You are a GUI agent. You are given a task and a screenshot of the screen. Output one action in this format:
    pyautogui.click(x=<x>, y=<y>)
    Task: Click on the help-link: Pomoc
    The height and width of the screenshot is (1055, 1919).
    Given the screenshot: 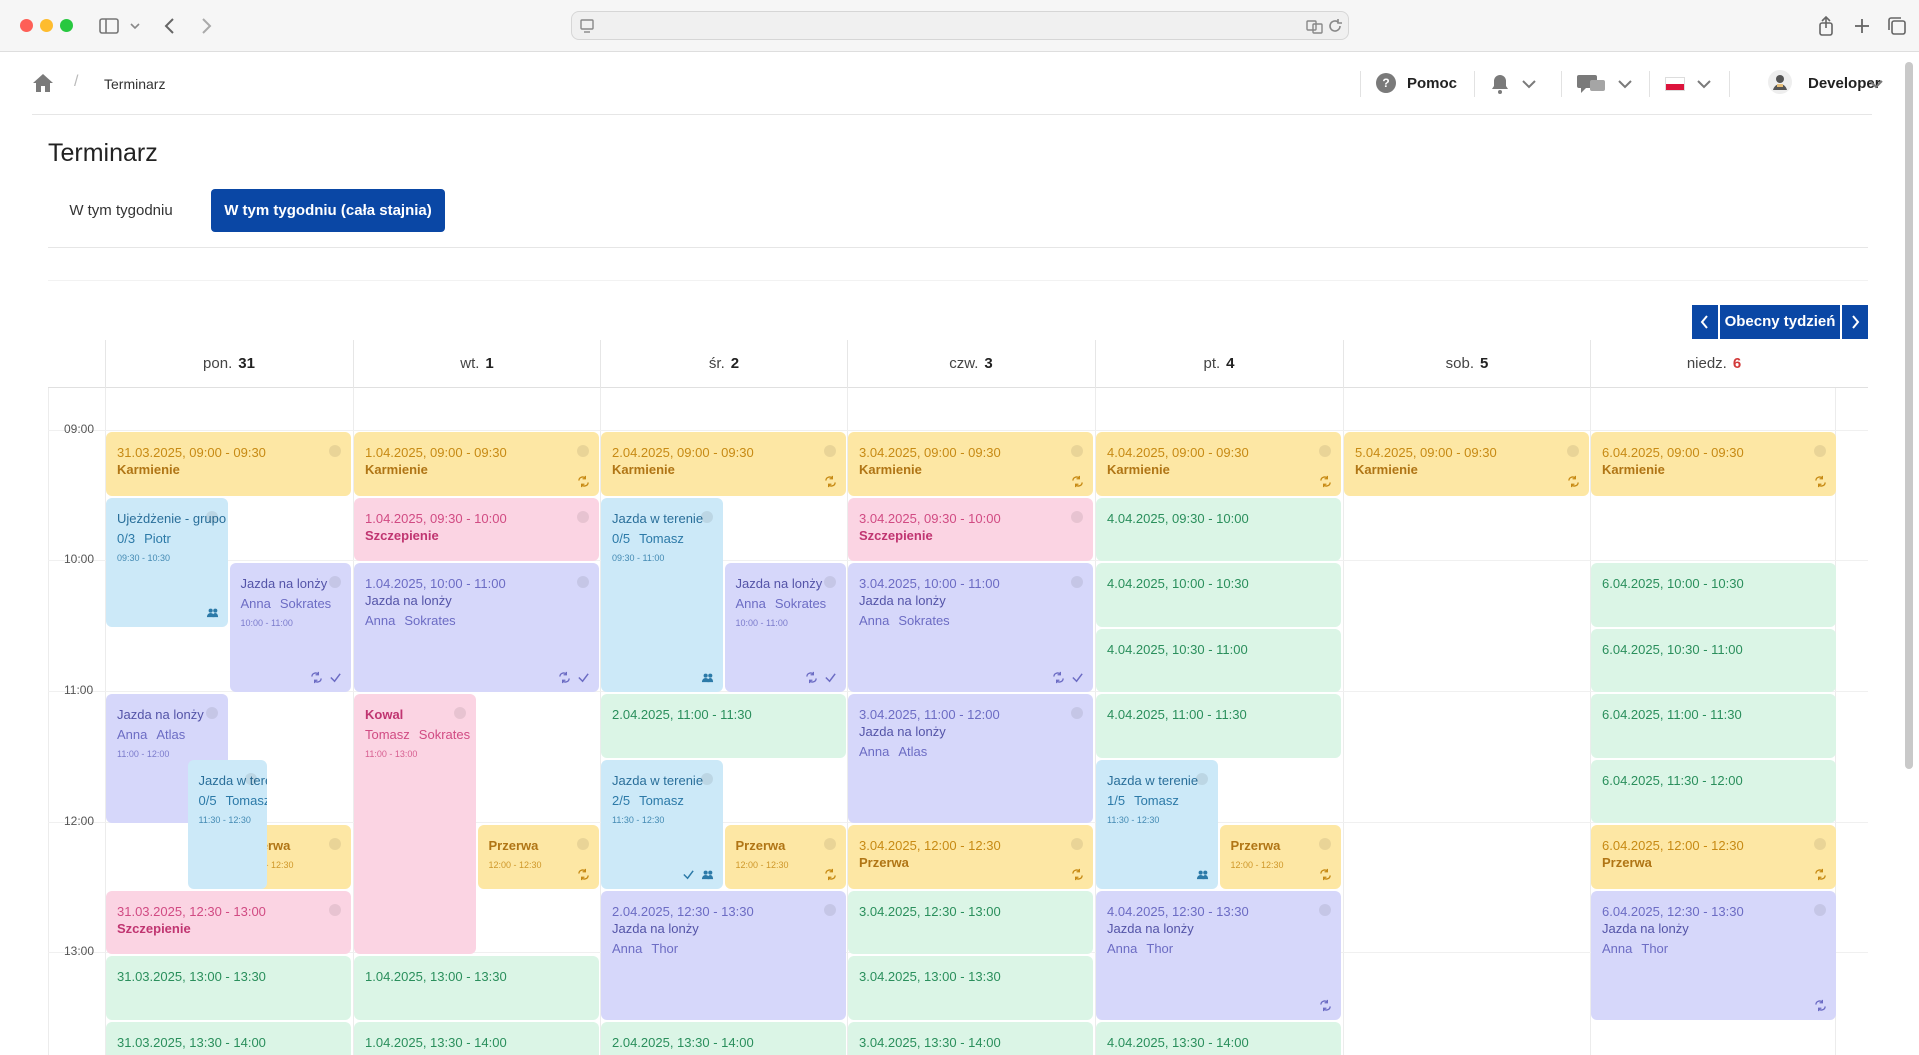 What is the action you would take?
    pyautogui.click(x=1432, y=83)
    